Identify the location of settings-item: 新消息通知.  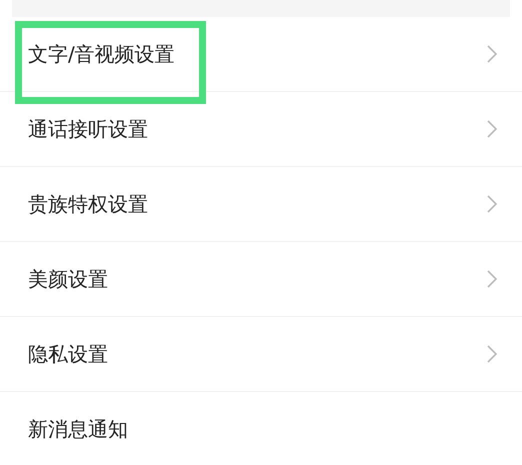
(78, 429).